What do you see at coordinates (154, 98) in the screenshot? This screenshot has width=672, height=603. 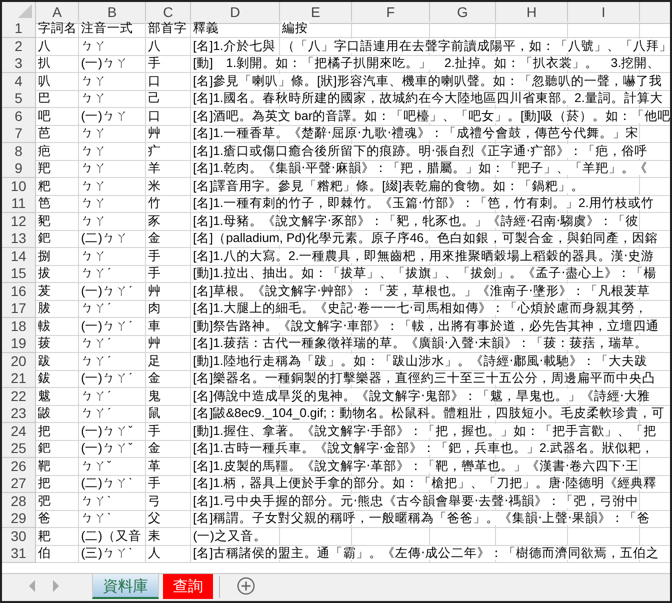 I see `table-cell: 己` at bounding box center [154, 98].